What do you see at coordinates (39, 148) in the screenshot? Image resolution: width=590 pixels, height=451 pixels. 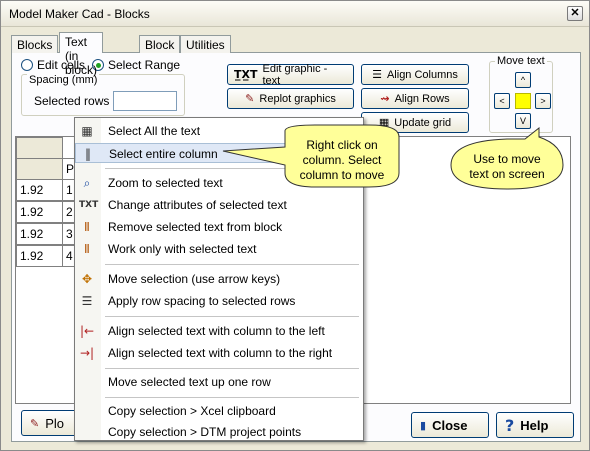 I see `grid-corner-cell` at bounding box center [39, 148].